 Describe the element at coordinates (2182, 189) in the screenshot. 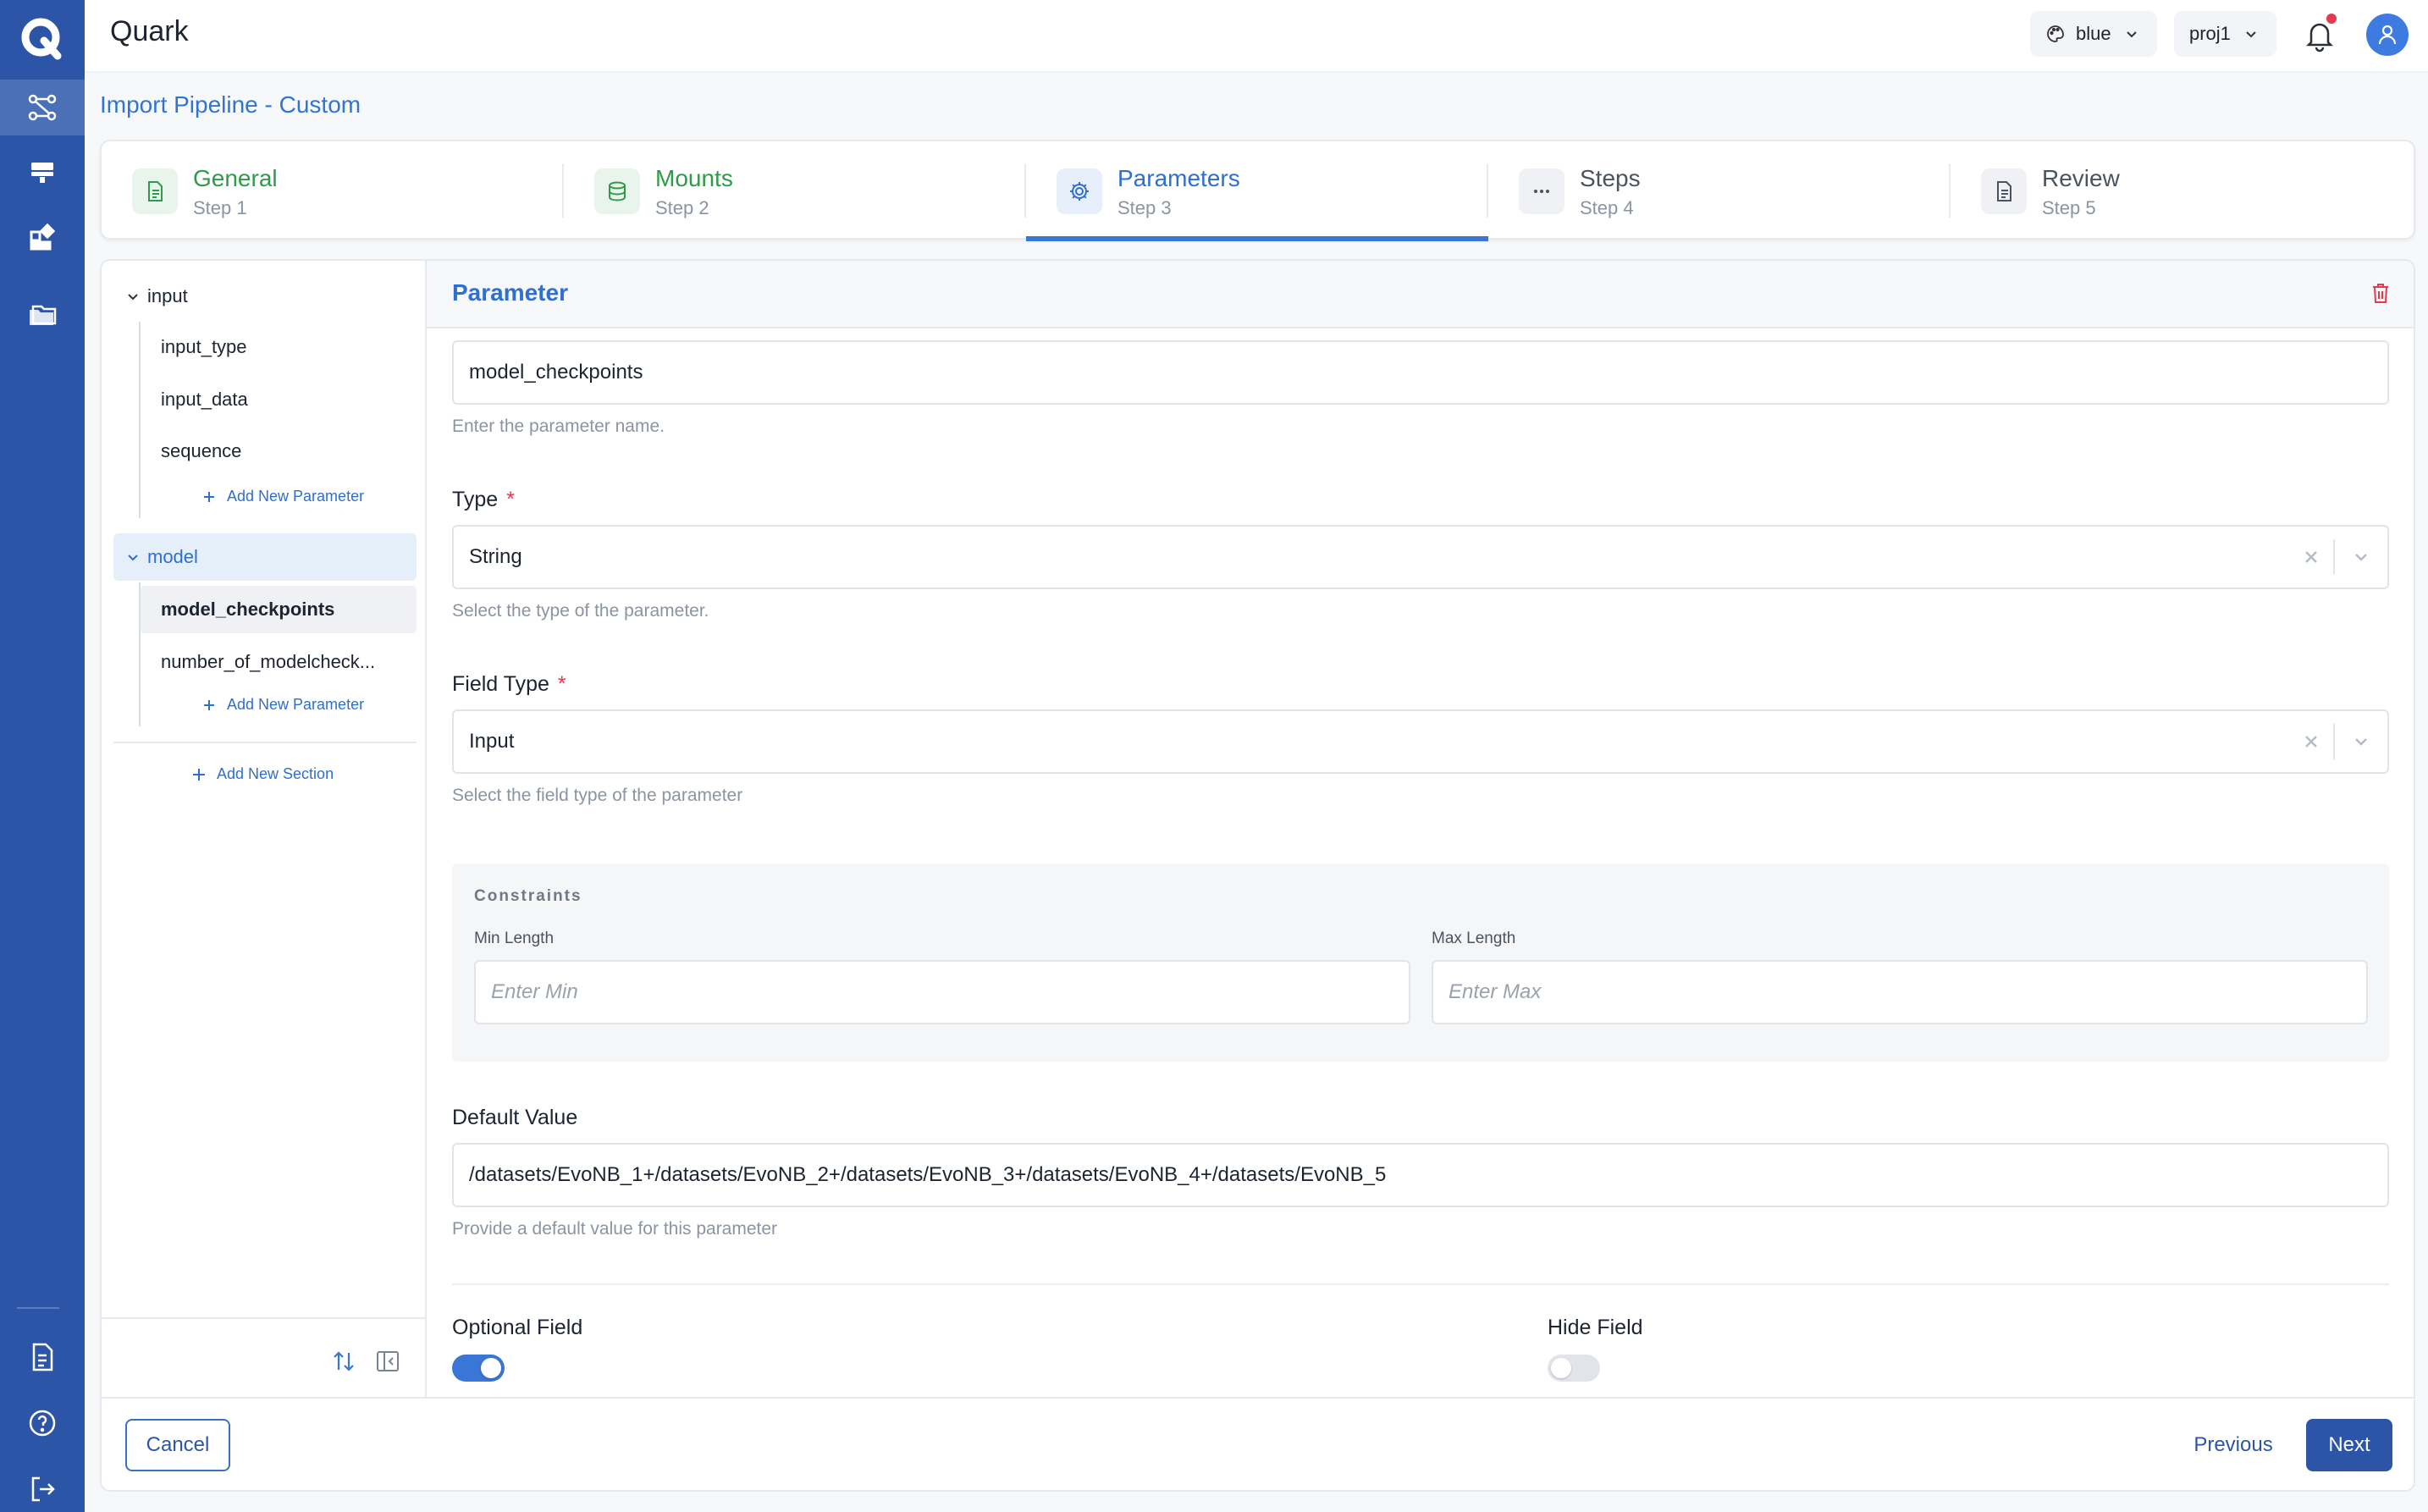

I see `step-review: Review Step 5` at that location.